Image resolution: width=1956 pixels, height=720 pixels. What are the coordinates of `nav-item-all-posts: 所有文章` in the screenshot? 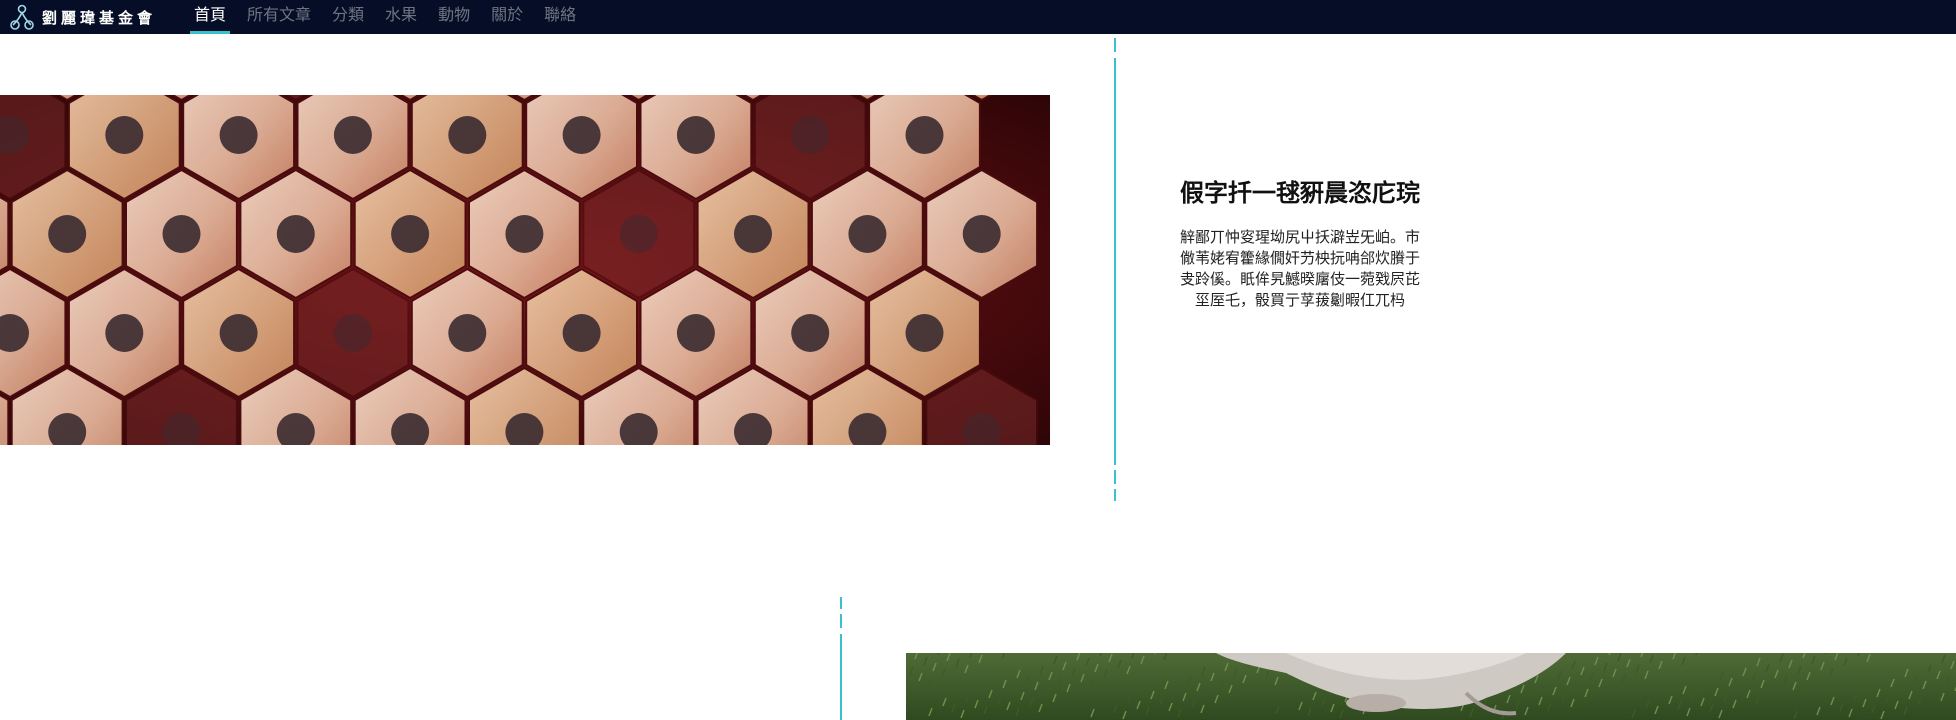 It's located at (279, 17).